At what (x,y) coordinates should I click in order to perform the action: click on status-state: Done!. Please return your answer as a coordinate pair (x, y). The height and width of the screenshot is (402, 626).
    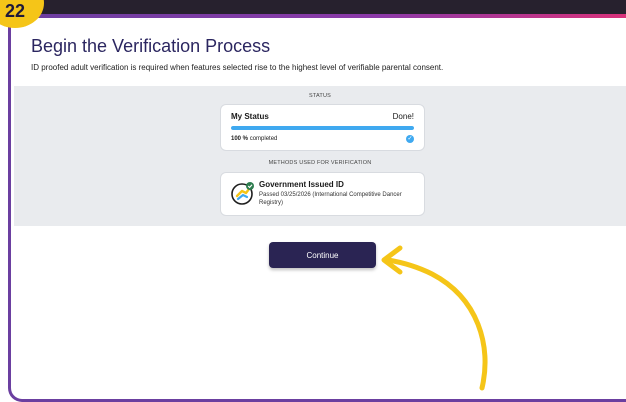
    Looking at the image, I should click on (403, 116).